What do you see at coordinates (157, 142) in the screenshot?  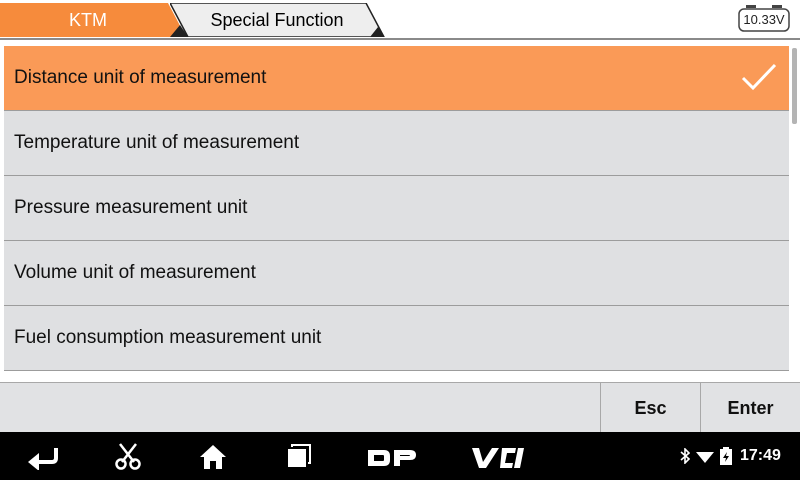 I see `list-item-label: Temperature unit of measurement` at bounding box center [157, 142].